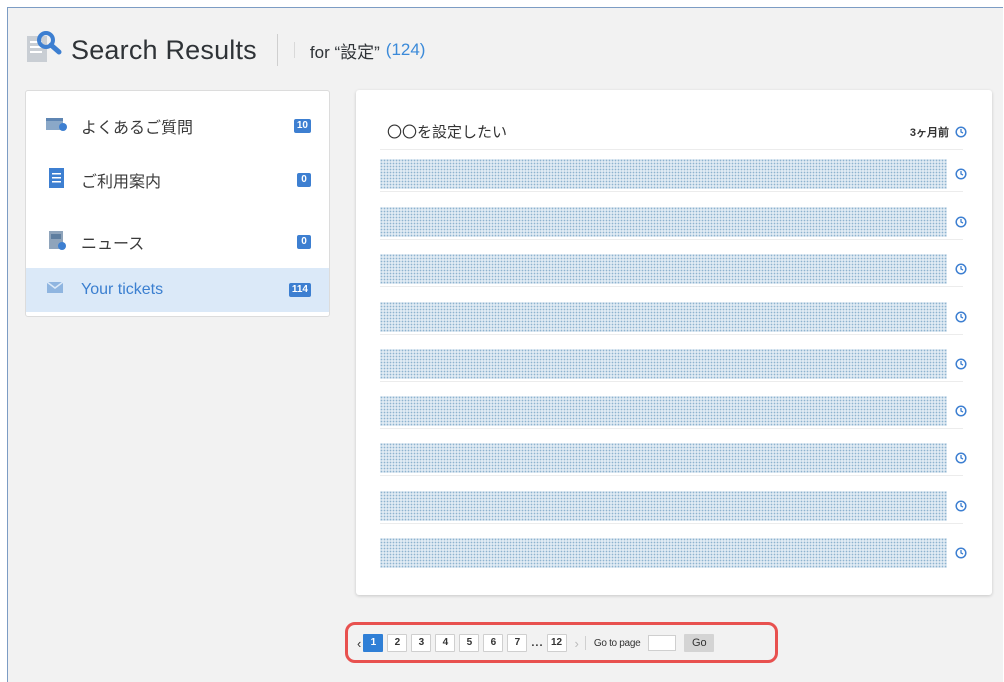  I want to click on header-divider-small, so click(294, 50).